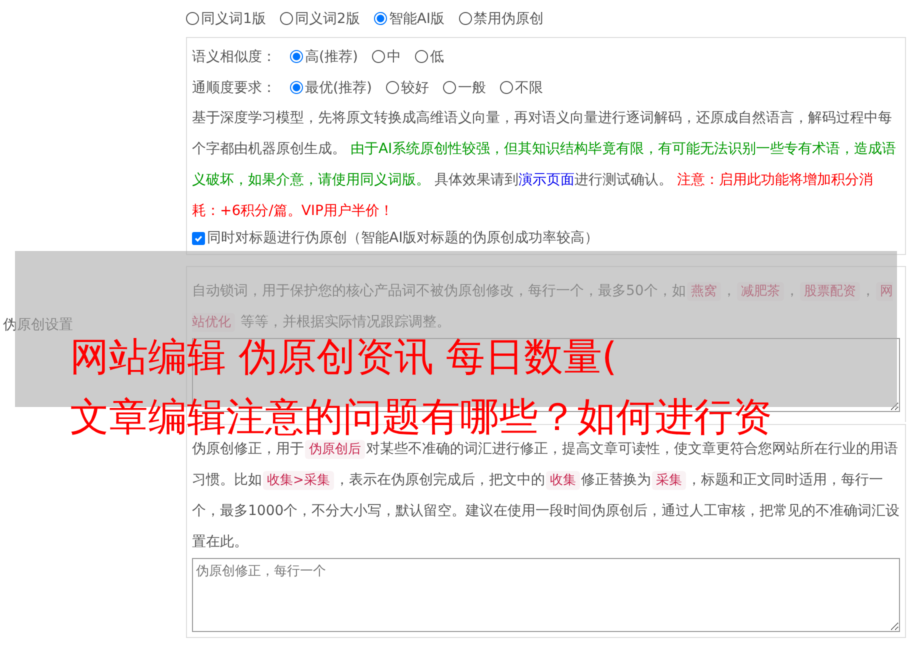  I want to click on checkbox-option: 同时对标题进行伪原创（智能AI版对标题的伪原创成功率较高）, so click(395, 238).